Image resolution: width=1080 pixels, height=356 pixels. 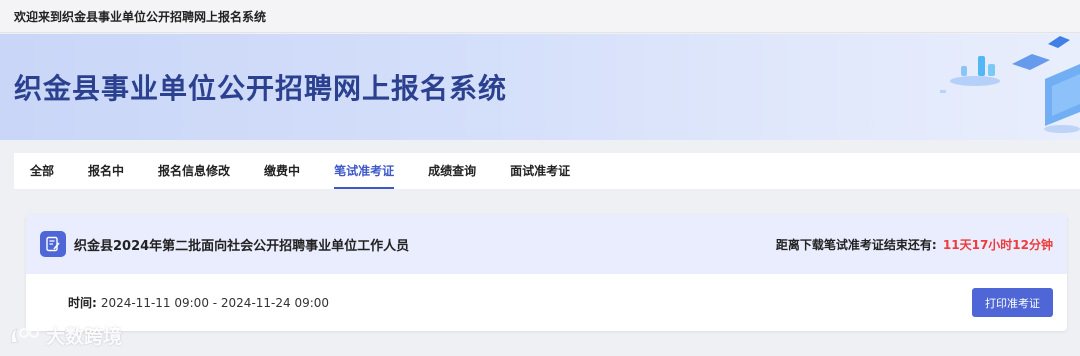 What do you see at coordinates (106, 171) in the screenshot?
I see `tab-registering: 报名中` at bounding box center [106, 171].